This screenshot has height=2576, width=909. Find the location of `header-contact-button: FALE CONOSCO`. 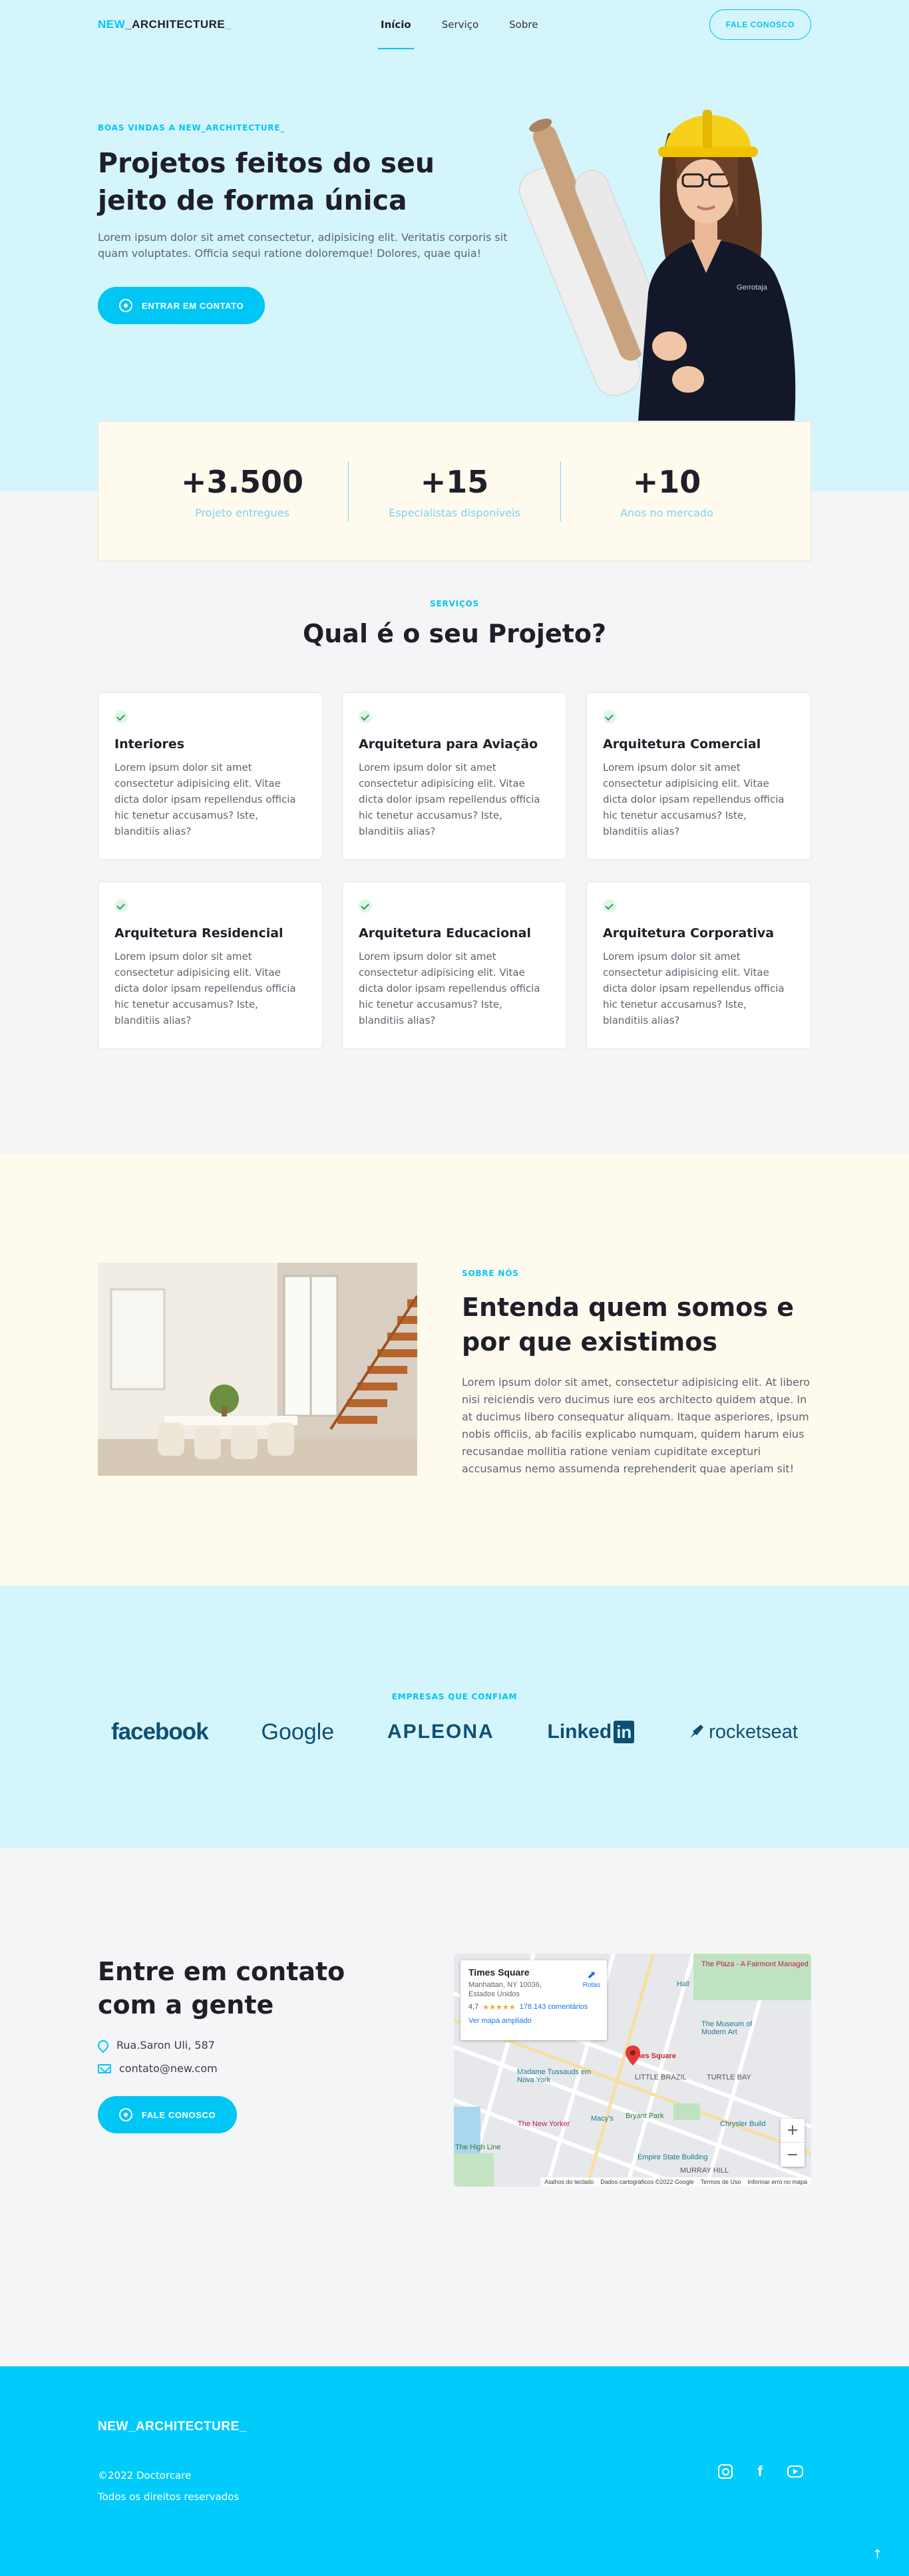

header-contact-button: FALE CONOSCO is located at coordinates (760, 24).